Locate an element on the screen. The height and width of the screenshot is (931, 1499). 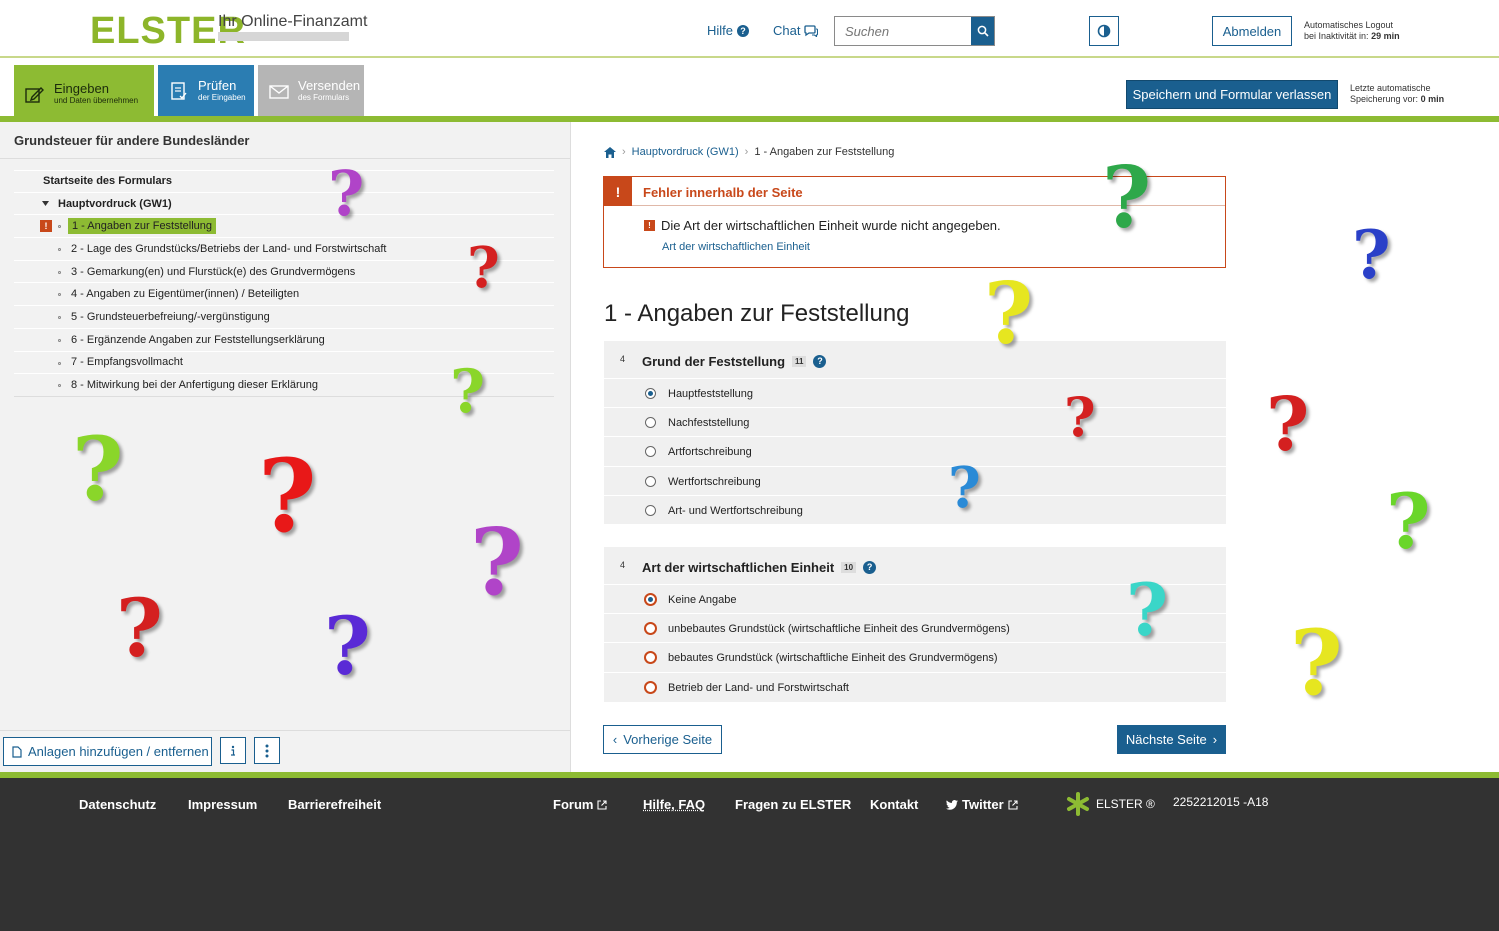
step-versenden-title: Versenden is located at coordinates (329, 85).